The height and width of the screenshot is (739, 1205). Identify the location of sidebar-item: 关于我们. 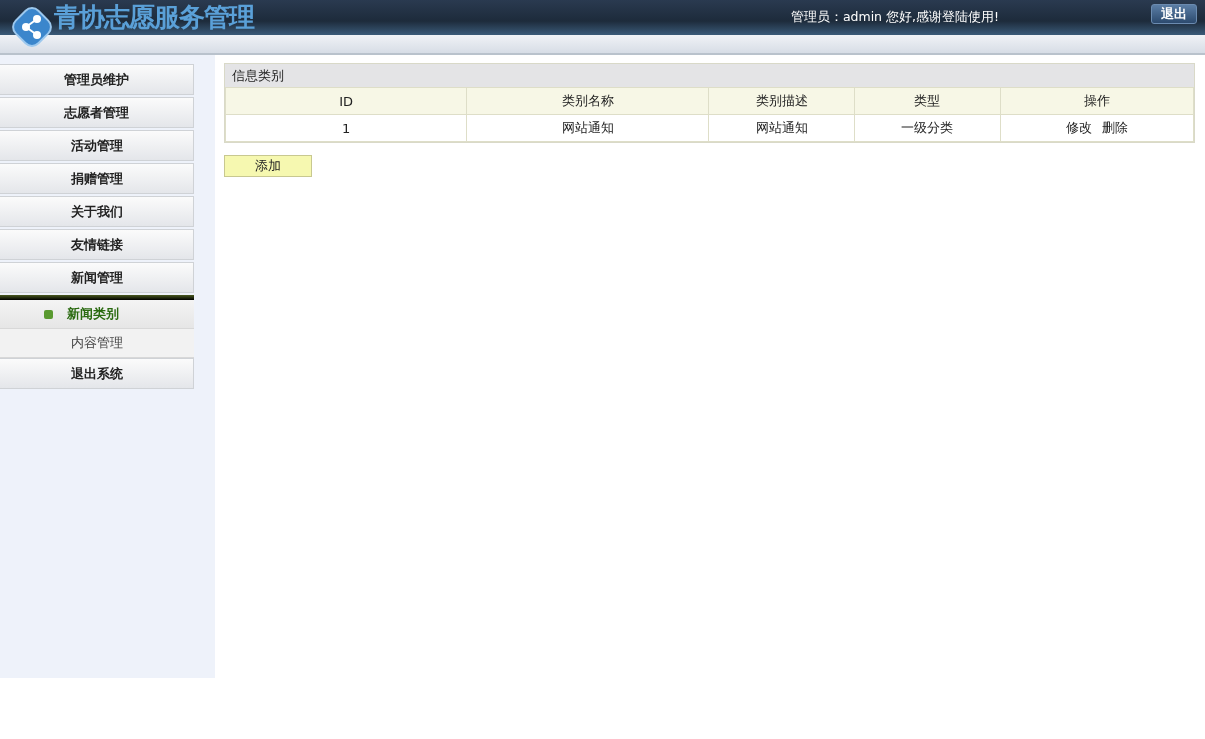
(97, 211).